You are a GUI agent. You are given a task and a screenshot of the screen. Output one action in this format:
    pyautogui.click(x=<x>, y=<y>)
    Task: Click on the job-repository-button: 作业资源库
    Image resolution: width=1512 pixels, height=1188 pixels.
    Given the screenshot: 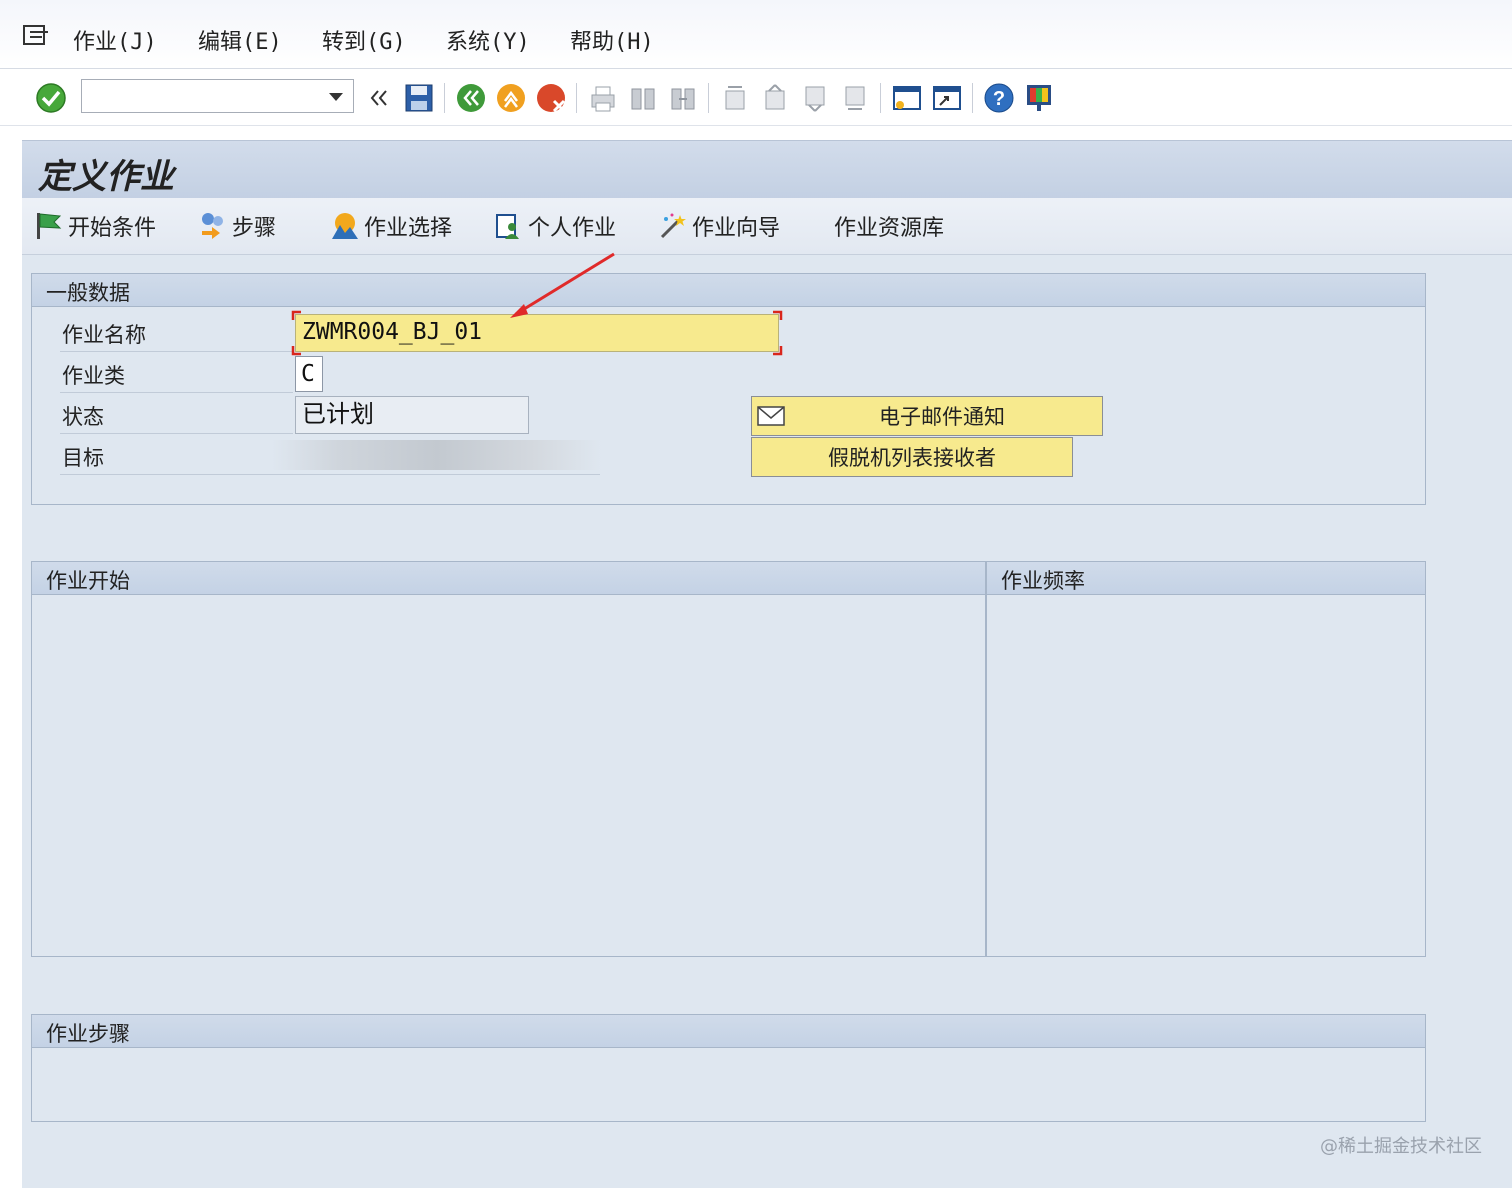 What is the action you would take?
    pyautogui.click(x=889, y=226)
    